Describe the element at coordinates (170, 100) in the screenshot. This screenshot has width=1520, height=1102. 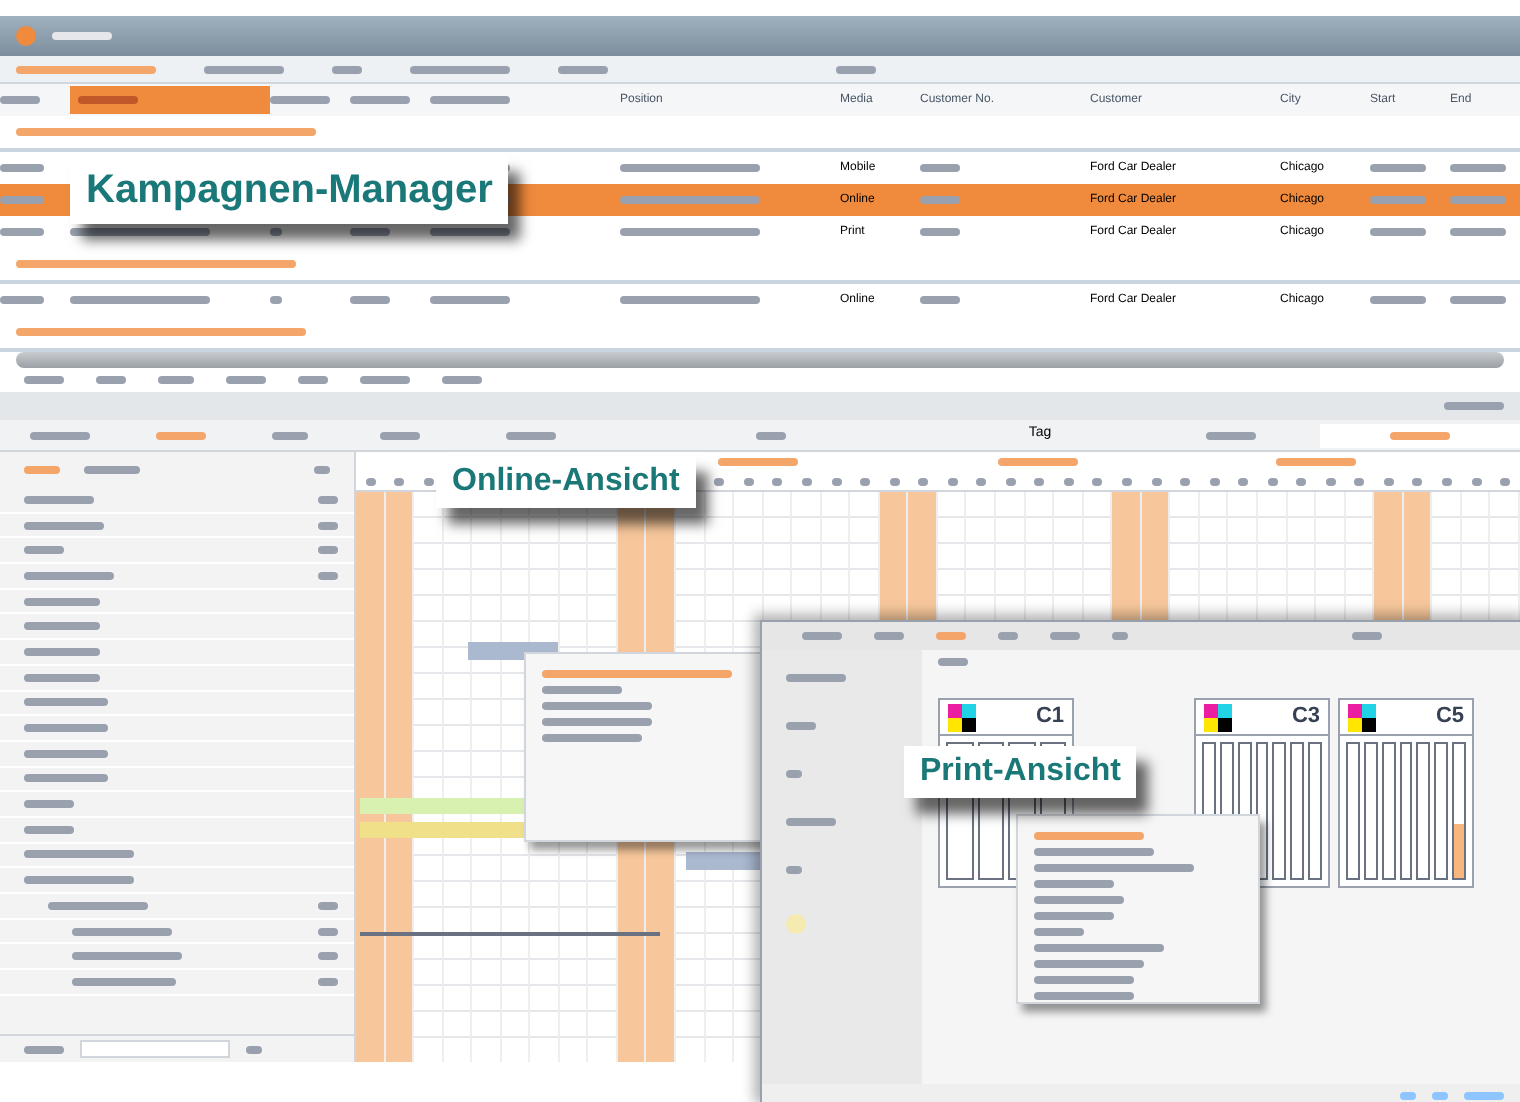
I see `sorted-column-header` at that location.